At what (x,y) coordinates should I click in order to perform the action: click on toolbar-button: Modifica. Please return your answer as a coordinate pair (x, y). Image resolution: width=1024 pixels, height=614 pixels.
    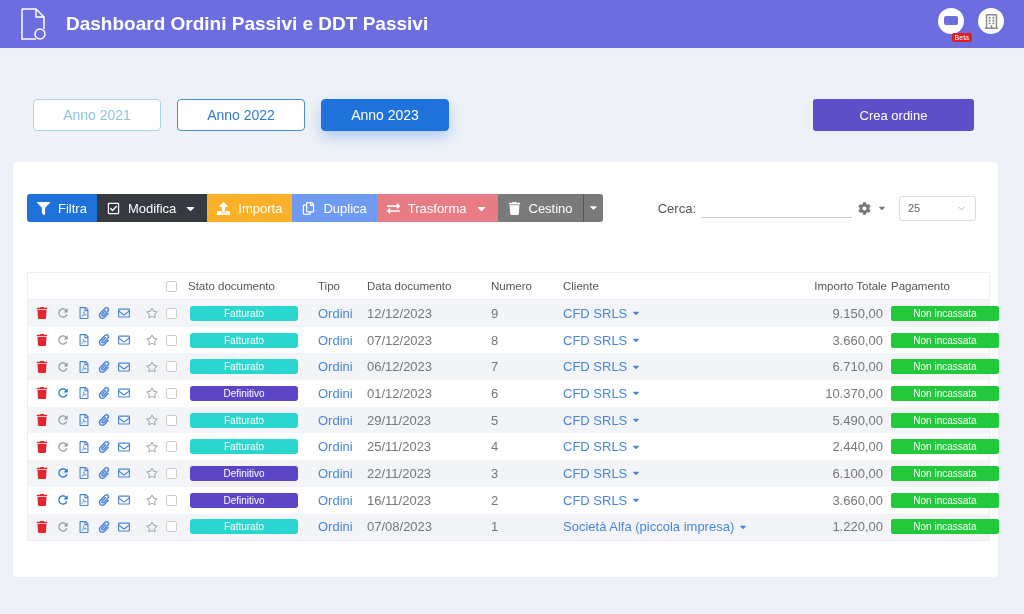
    Looking at the image, I should click on (152, 208).